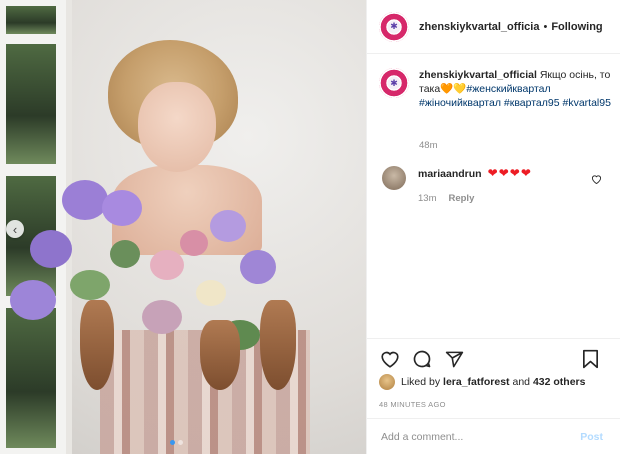  Describe the element at coordinates (15, 229) in the screenshot. I see `chevron-left-icon: ‹` at that location.